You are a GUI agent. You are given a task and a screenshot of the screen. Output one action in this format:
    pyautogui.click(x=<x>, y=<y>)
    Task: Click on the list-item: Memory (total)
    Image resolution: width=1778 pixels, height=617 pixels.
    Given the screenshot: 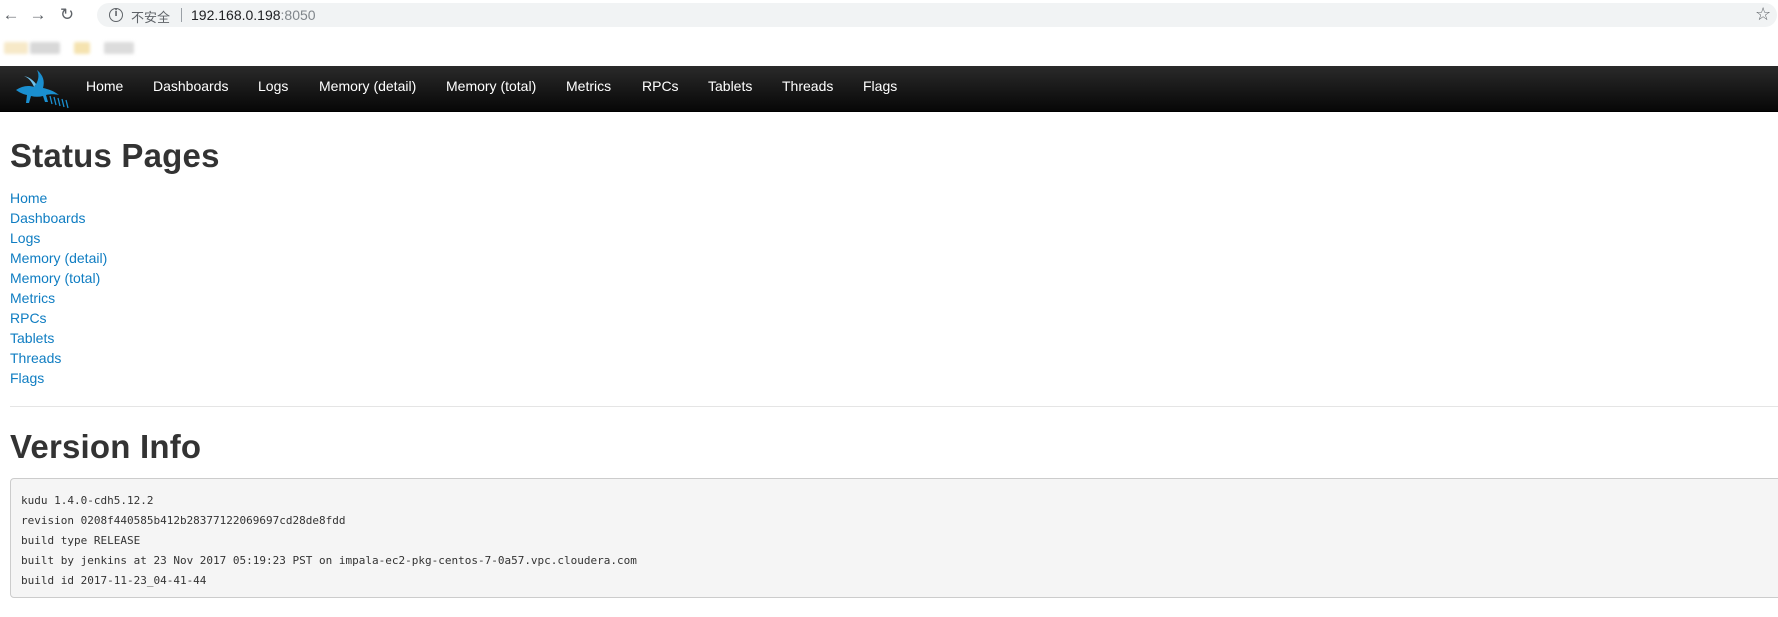 What is the action you would take?
    pyautogui.click(x=58, y=278)
    